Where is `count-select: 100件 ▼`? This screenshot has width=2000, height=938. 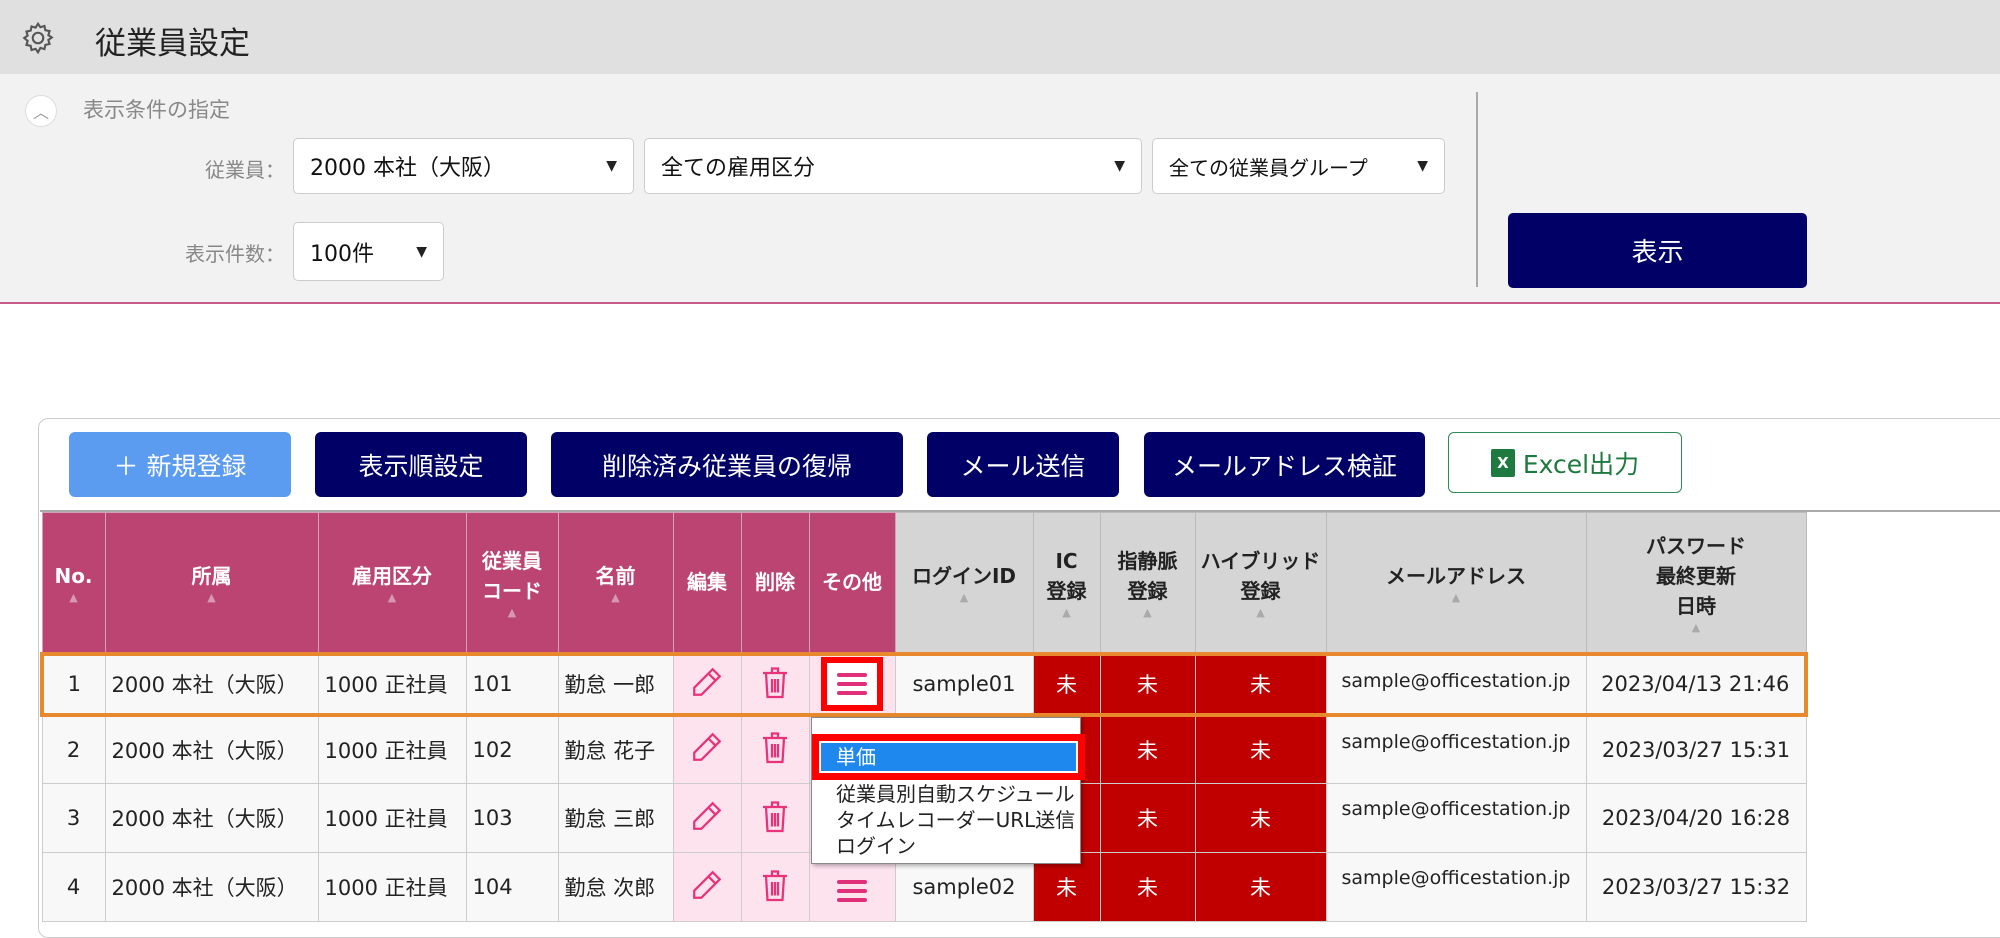
count-select: 100件 ▼ is located at coordinates (368, 251).